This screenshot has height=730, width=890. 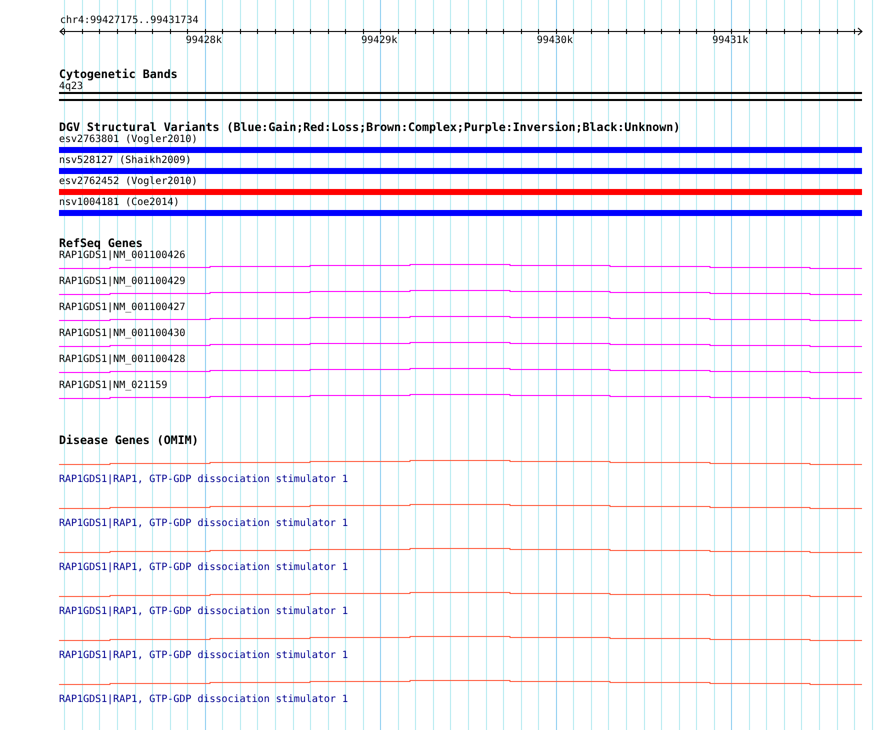 What do you see at coordinates (730, 41) in the screenshot?
I see `tick-label: 99431k` at bounding box center [730, 41].